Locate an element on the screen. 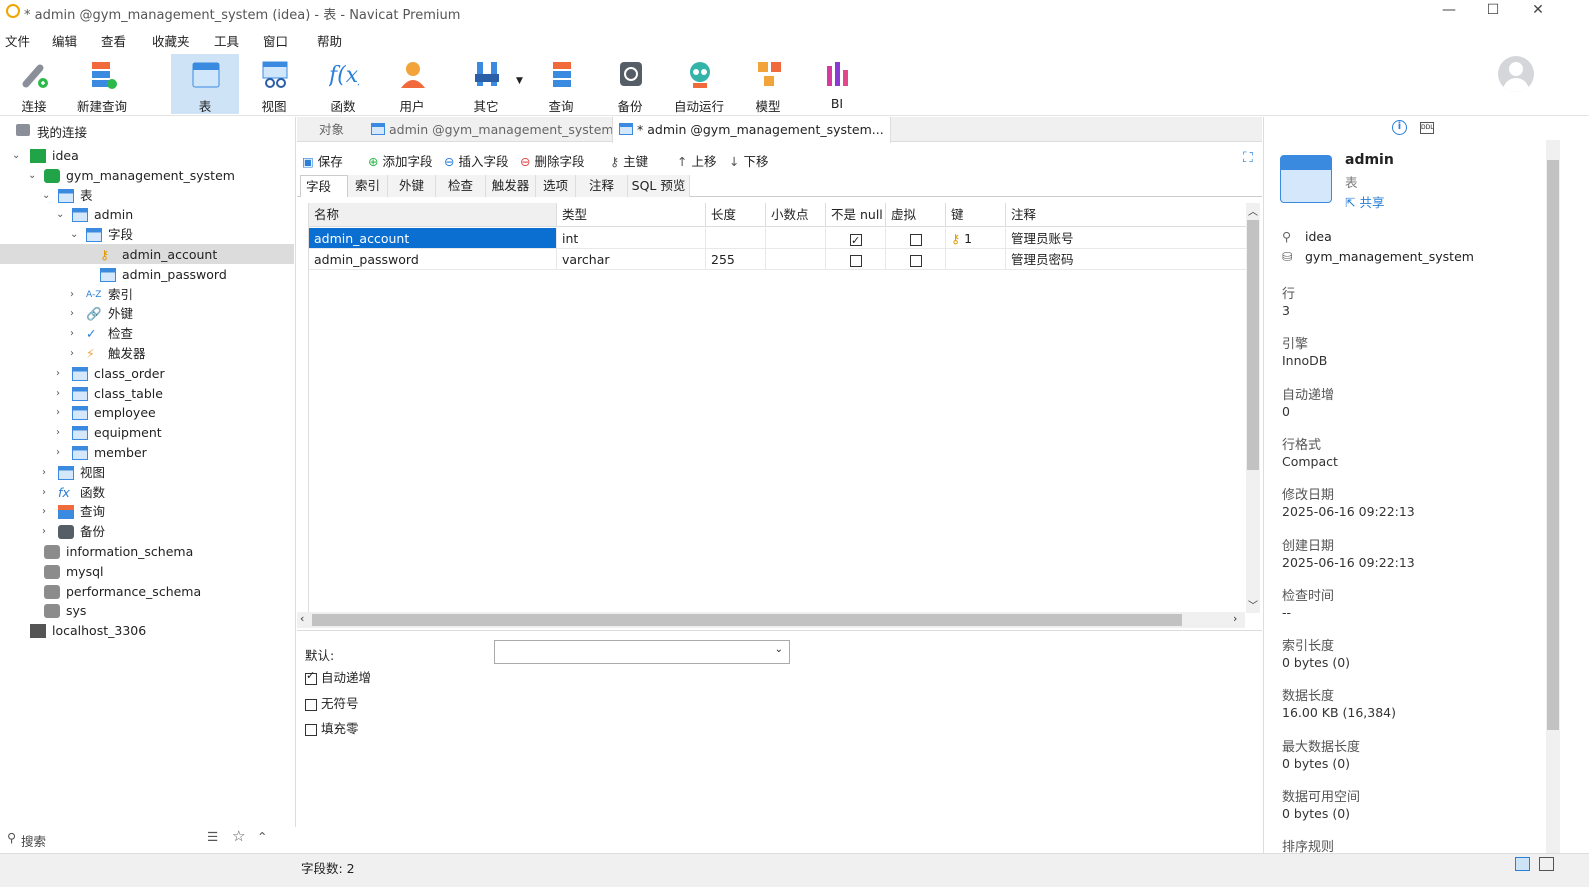 The image size is (1589, 887). cell-type: int is located at coordinates (631, 238).